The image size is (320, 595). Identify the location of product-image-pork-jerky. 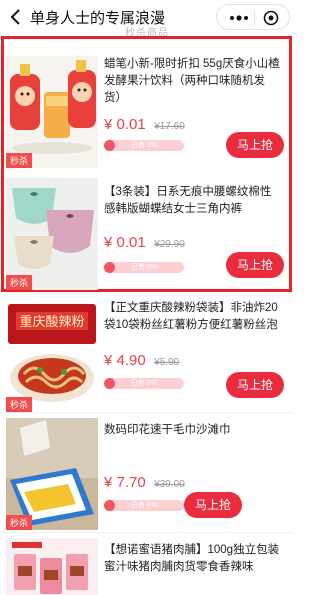
(52, 566).